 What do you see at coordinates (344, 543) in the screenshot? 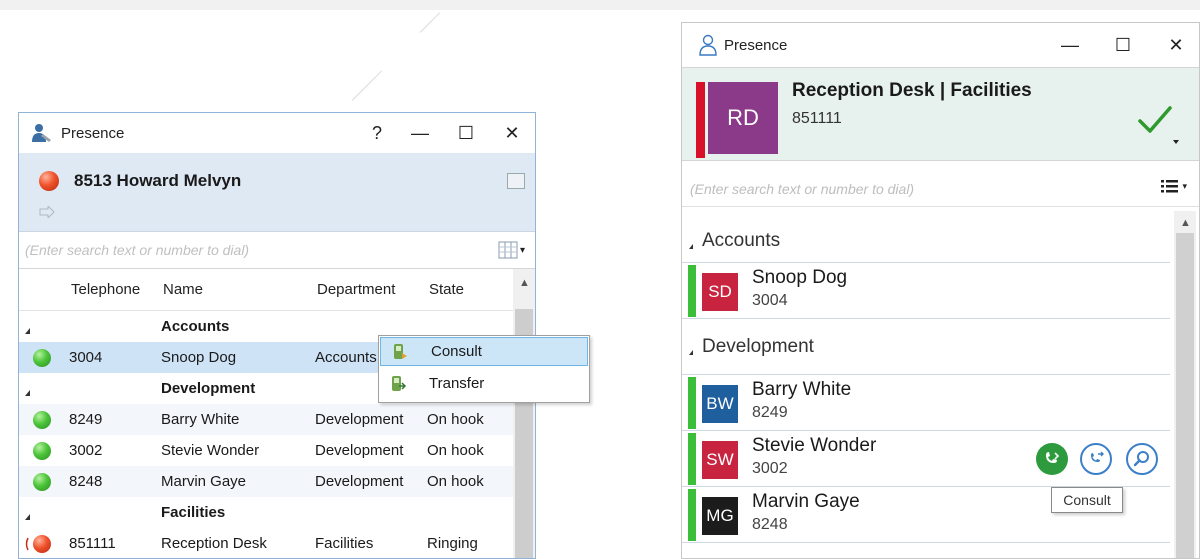
I see `cell-department: Facilities` at bounding box center [344, 543].